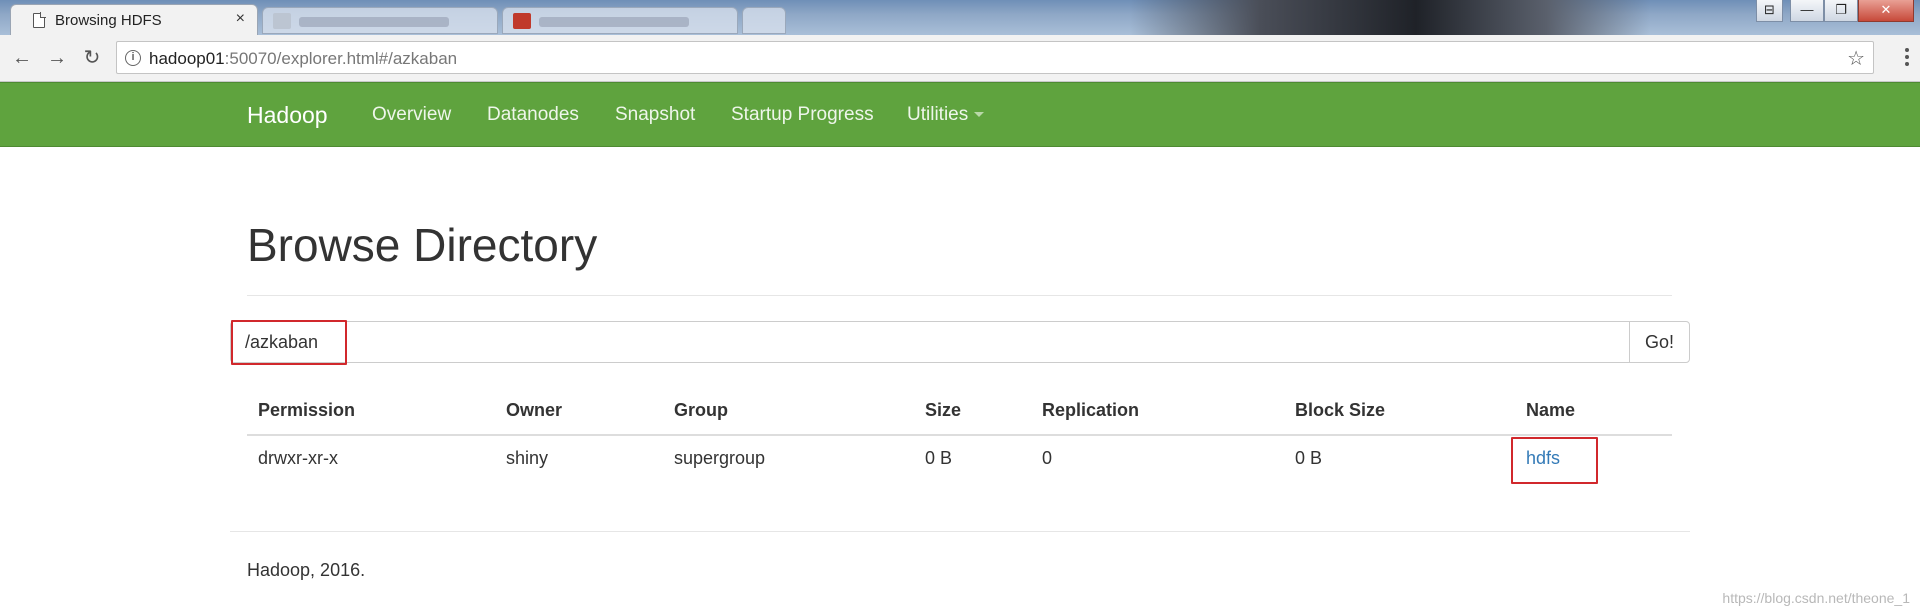 This screenshot has height=616, width=1920. What do you see at coordinates (1769, 11) in the screenshot?
I see `user-profile-button: ⊟` at bounding box center [1769, 11].